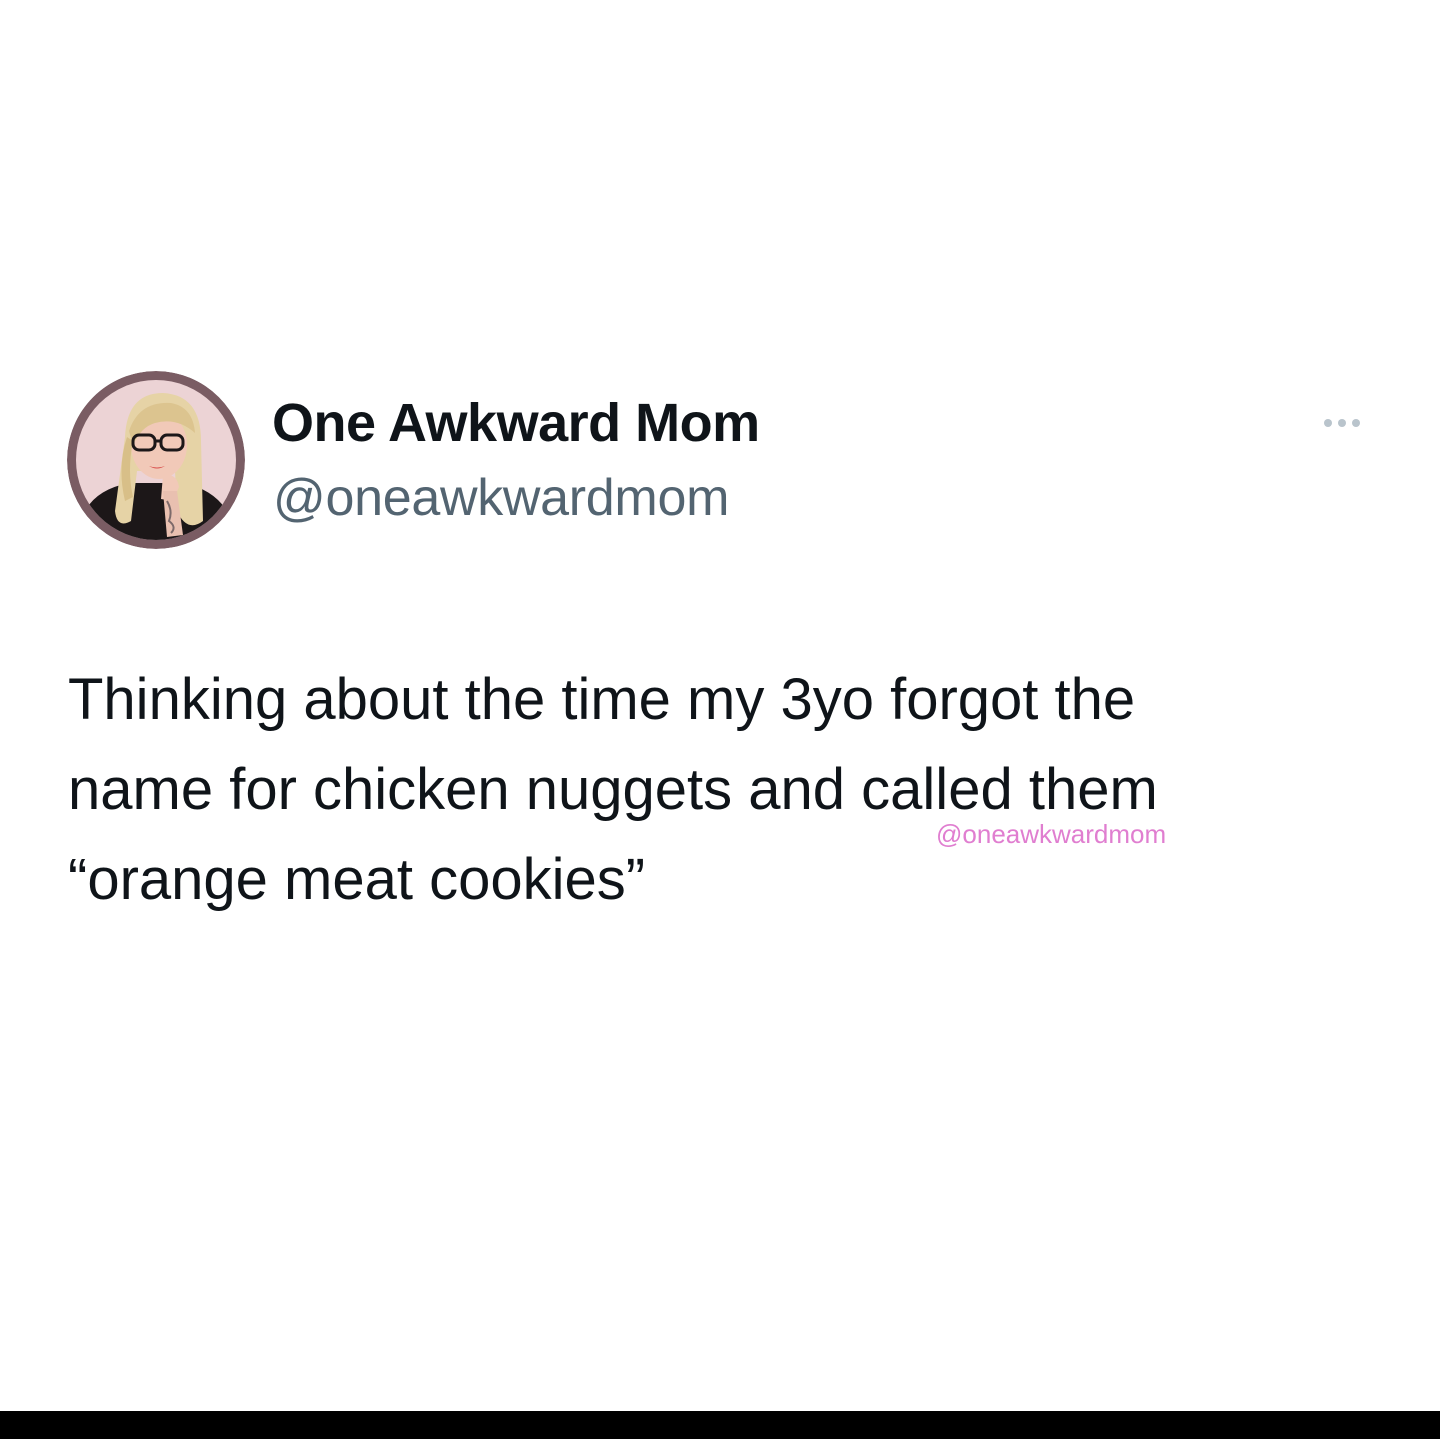 Image resolution: width=1440 pixels, height=1439 pixels. I want to click on tweet-text-line: “orange meat cookies”, so click(357, 879).